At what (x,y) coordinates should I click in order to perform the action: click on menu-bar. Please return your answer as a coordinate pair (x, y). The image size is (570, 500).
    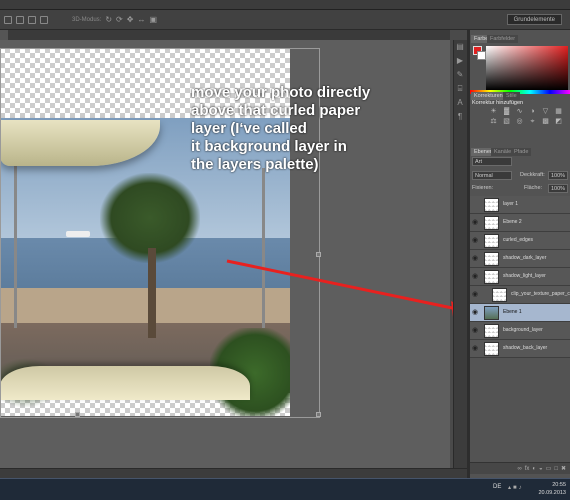
    Looking at the image, I should click on (285, 5).